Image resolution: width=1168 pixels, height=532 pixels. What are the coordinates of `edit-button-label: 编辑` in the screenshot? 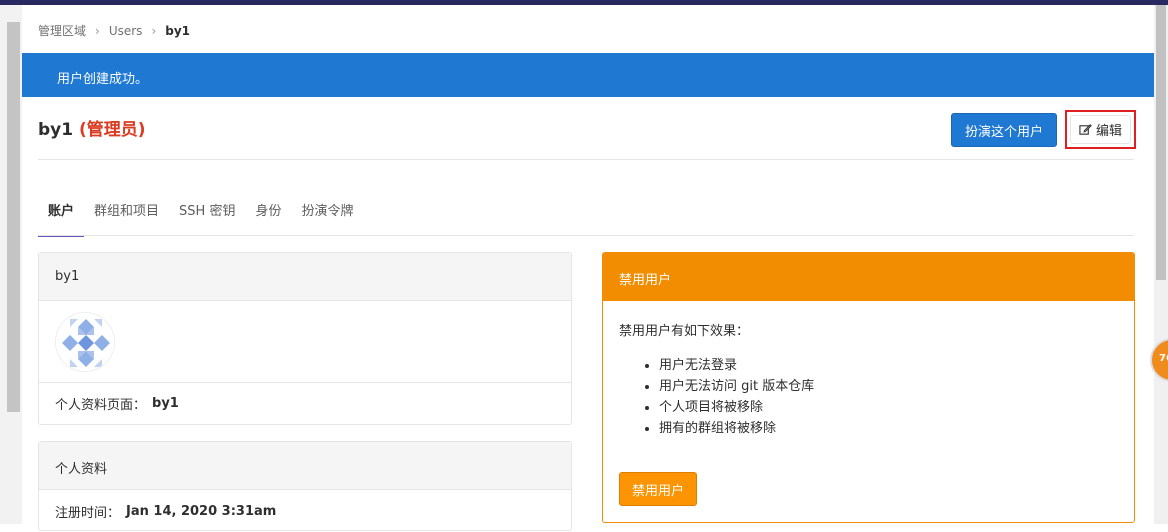 It's located at (1108, 130).